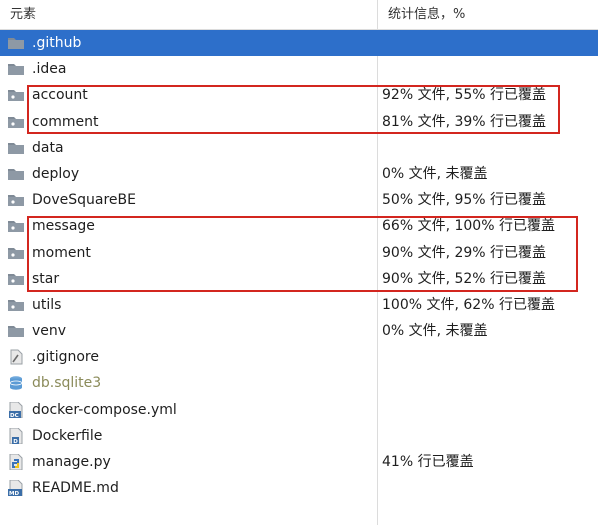 This screenshot has height=525, width=598. What do you see at coordinates (299, 357) in the screenshot?
I see `tree-row-gitignore: .gitignore` at bounding box center [299, 357].